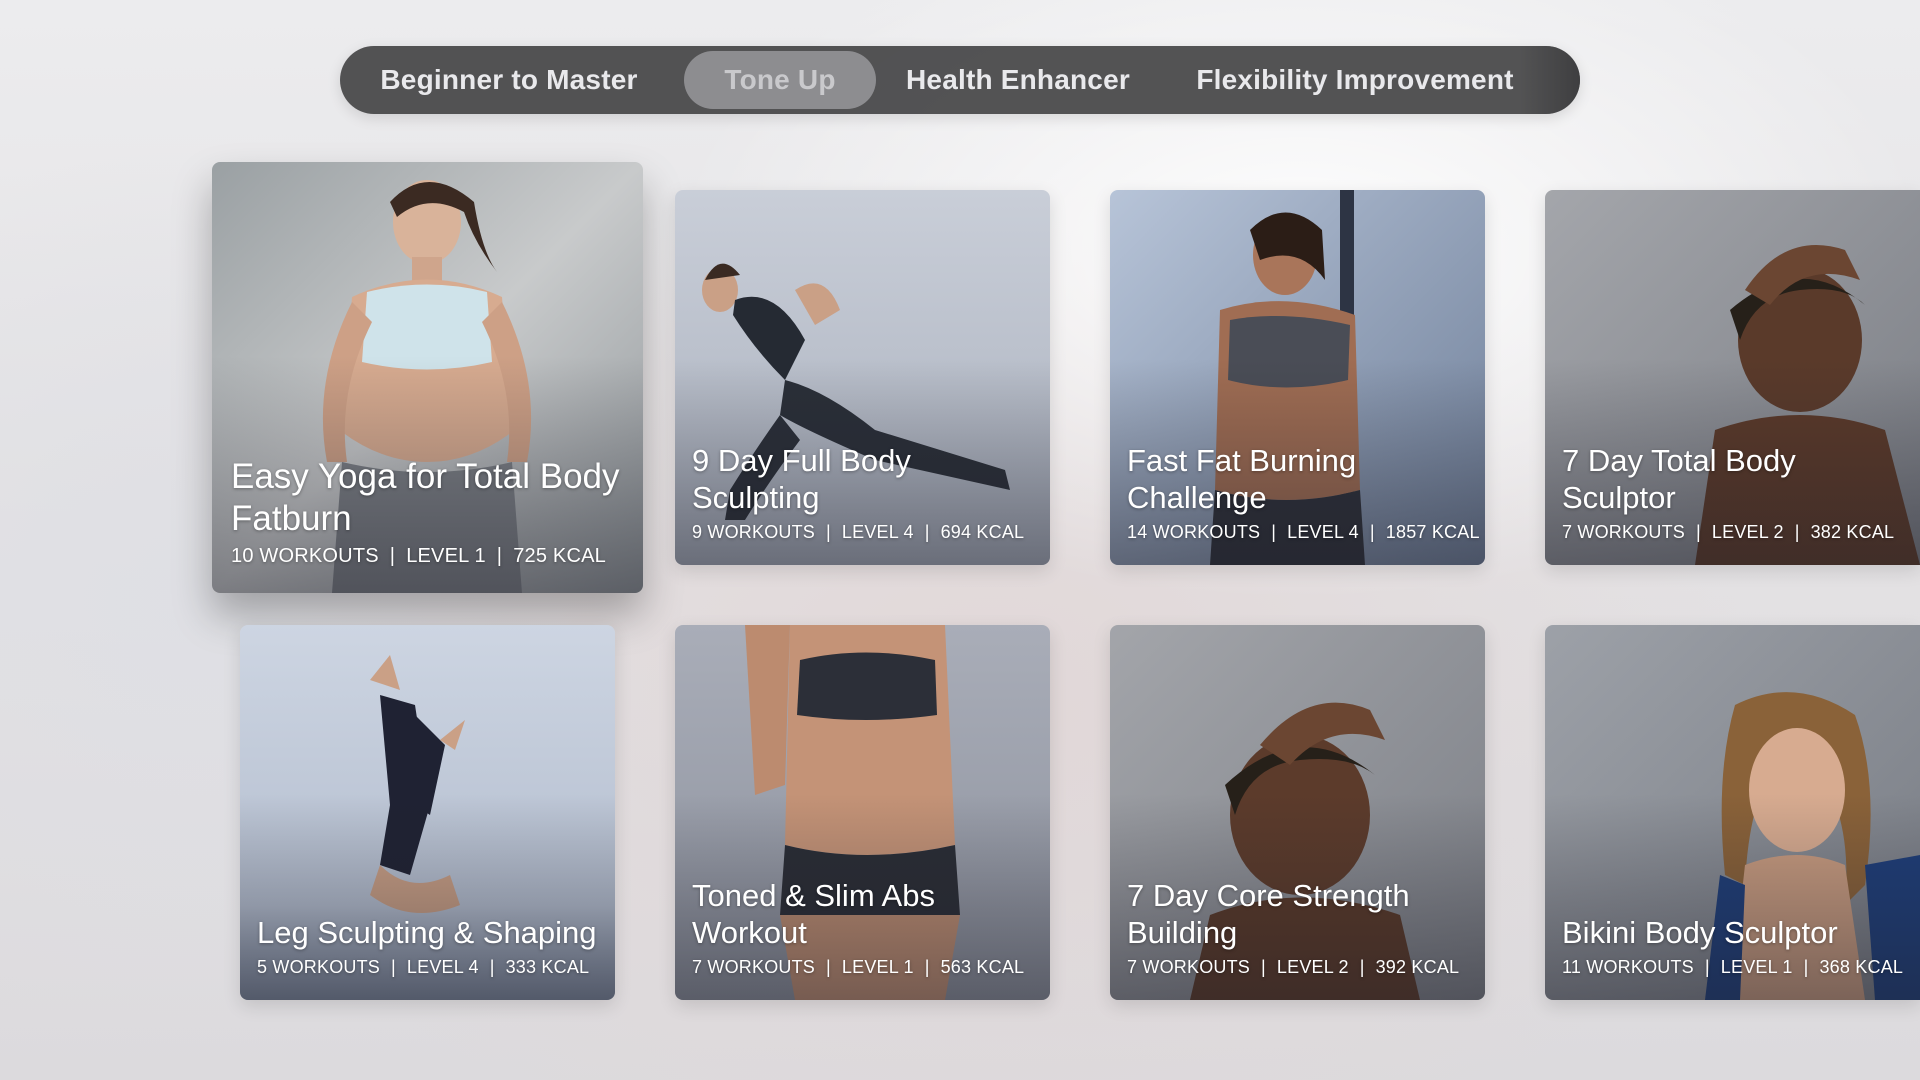  I want to click on program-meta: 7 WORKOUTS | LEVEL 1 | 563 KCAL, so click(865, 967).